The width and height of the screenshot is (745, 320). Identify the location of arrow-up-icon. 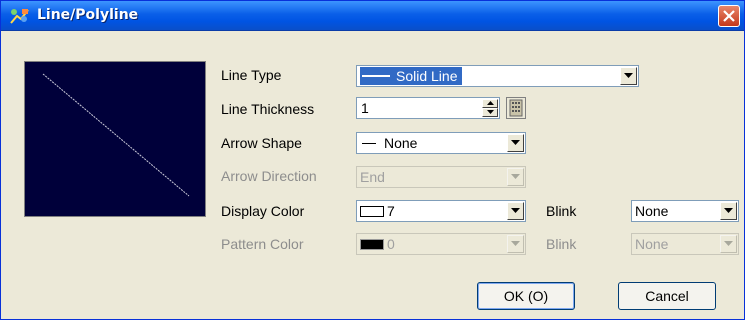
(490, 103).